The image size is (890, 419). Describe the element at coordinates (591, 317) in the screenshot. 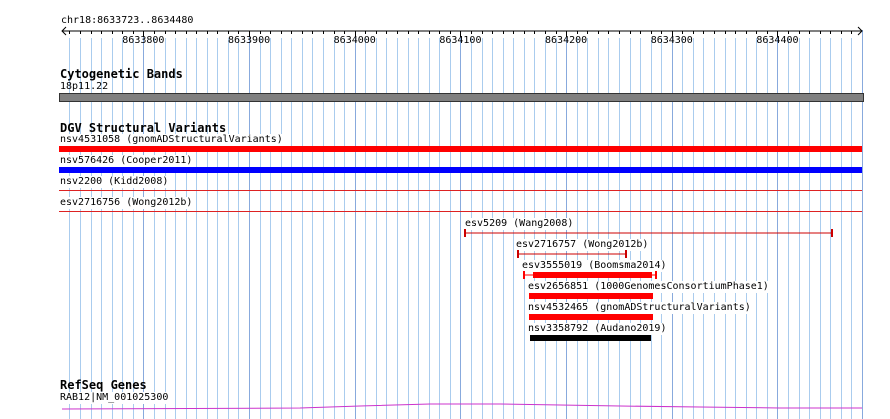

I see `variant-bar-nsv4532465` at that location.